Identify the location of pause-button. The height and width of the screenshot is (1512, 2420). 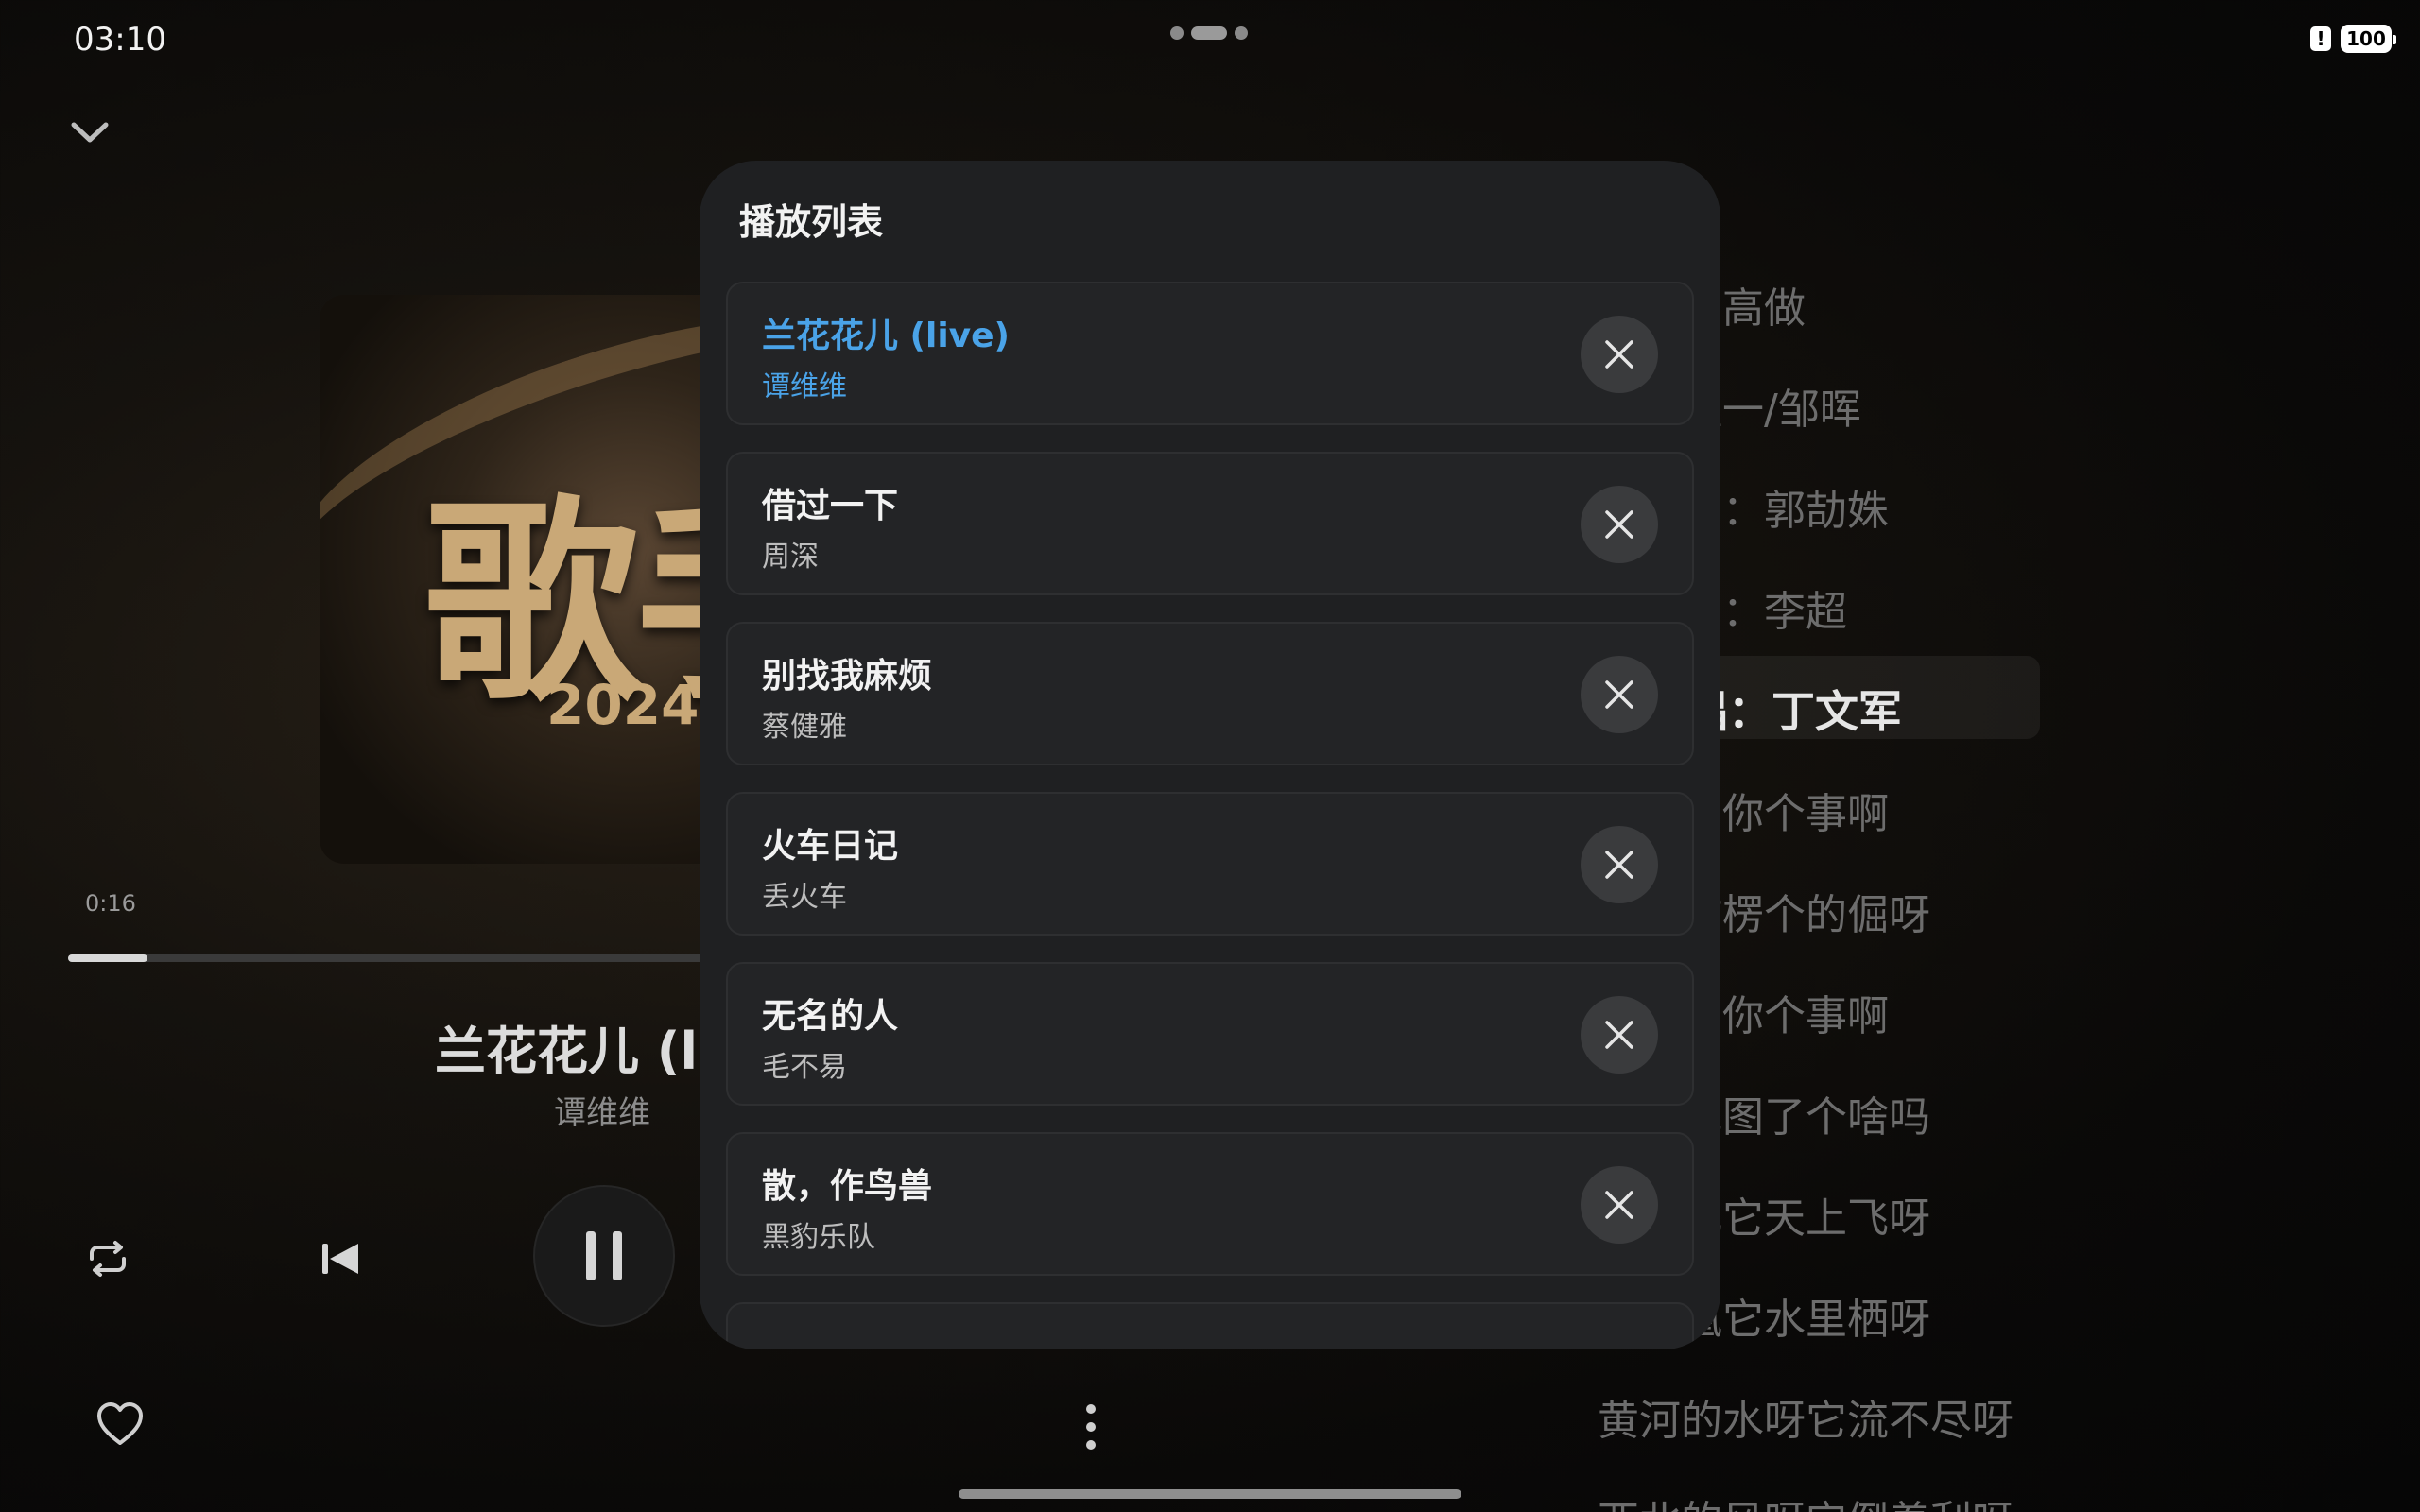
(604, 1256).